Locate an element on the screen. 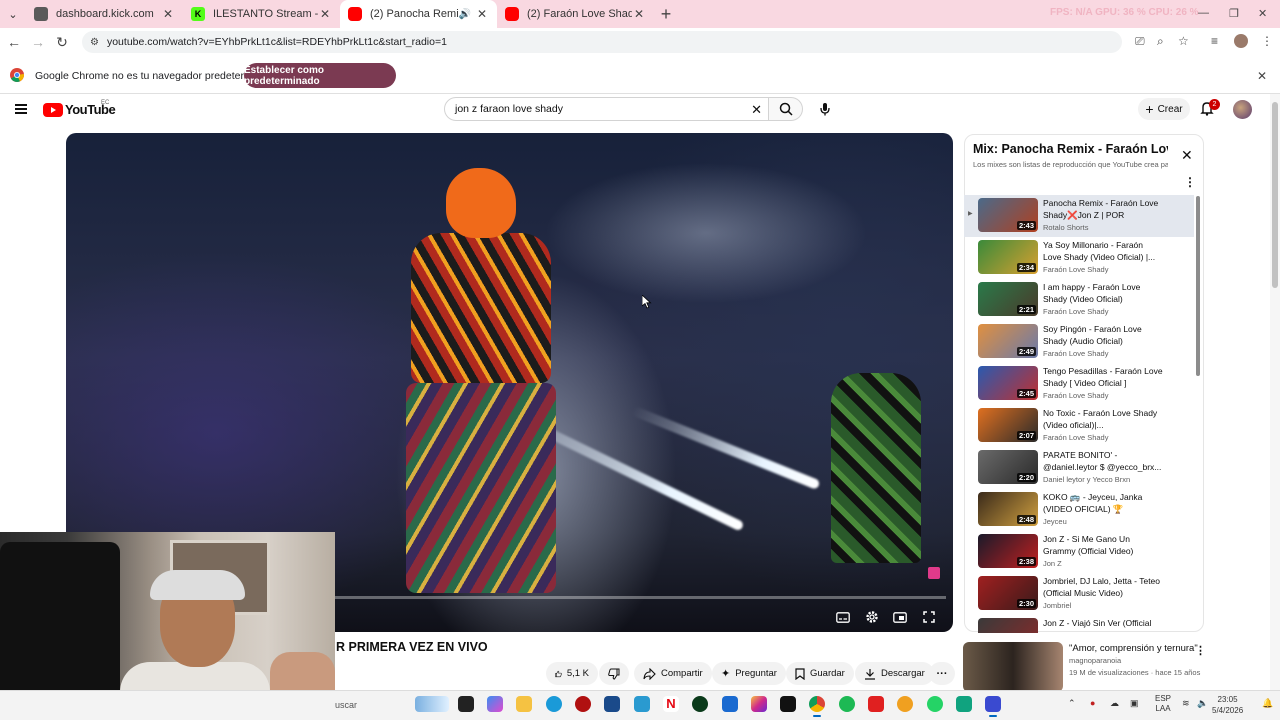 The width and height of the screenshot is (1280, 720). page-scrollbar is located at coordinates (1275, 392).